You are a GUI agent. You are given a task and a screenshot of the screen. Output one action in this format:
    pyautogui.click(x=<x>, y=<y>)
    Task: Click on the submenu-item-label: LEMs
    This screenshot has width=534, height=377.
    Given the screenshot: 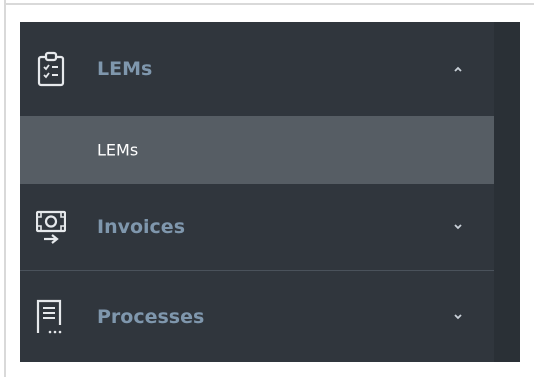 What is the action you would take?
    pyautogui.click(x=118, y=150)
    